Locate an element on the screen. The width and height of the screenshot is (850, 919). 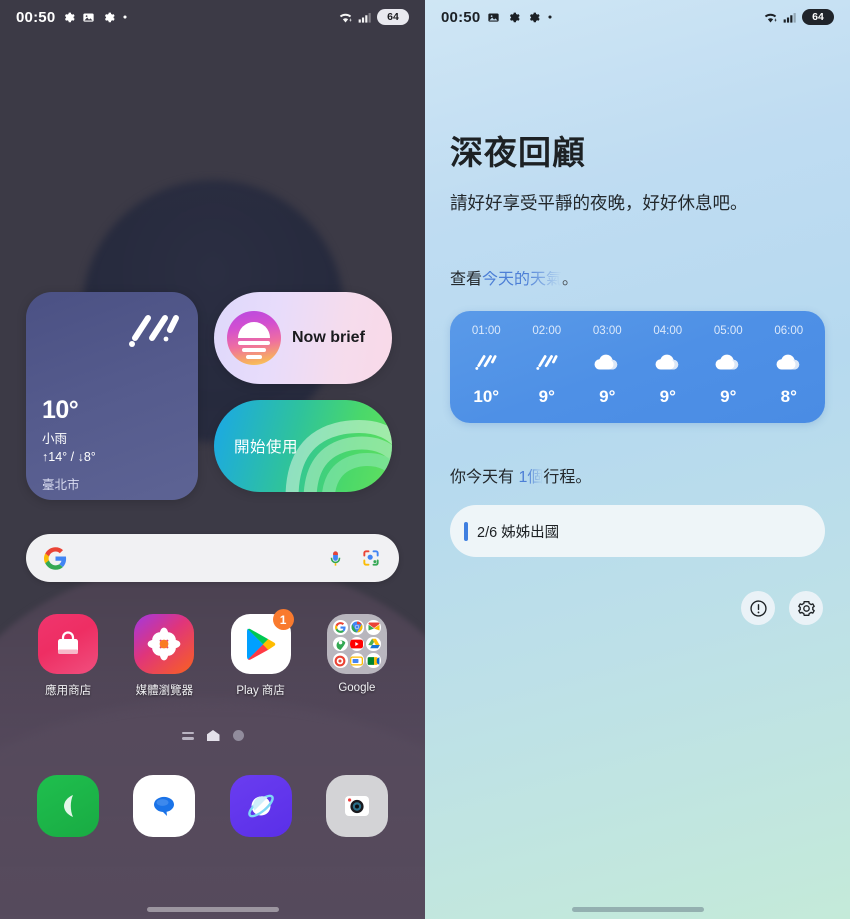
event-color-bar is located at coordinates (466, 531).